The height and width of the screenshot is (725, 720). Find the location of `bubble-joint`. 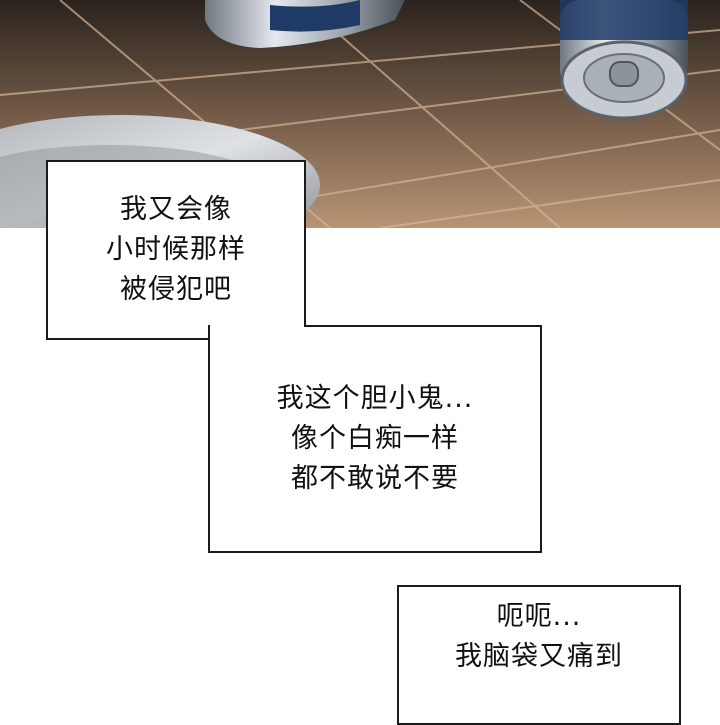

bubble-joint is located at coordinates (257, 333).